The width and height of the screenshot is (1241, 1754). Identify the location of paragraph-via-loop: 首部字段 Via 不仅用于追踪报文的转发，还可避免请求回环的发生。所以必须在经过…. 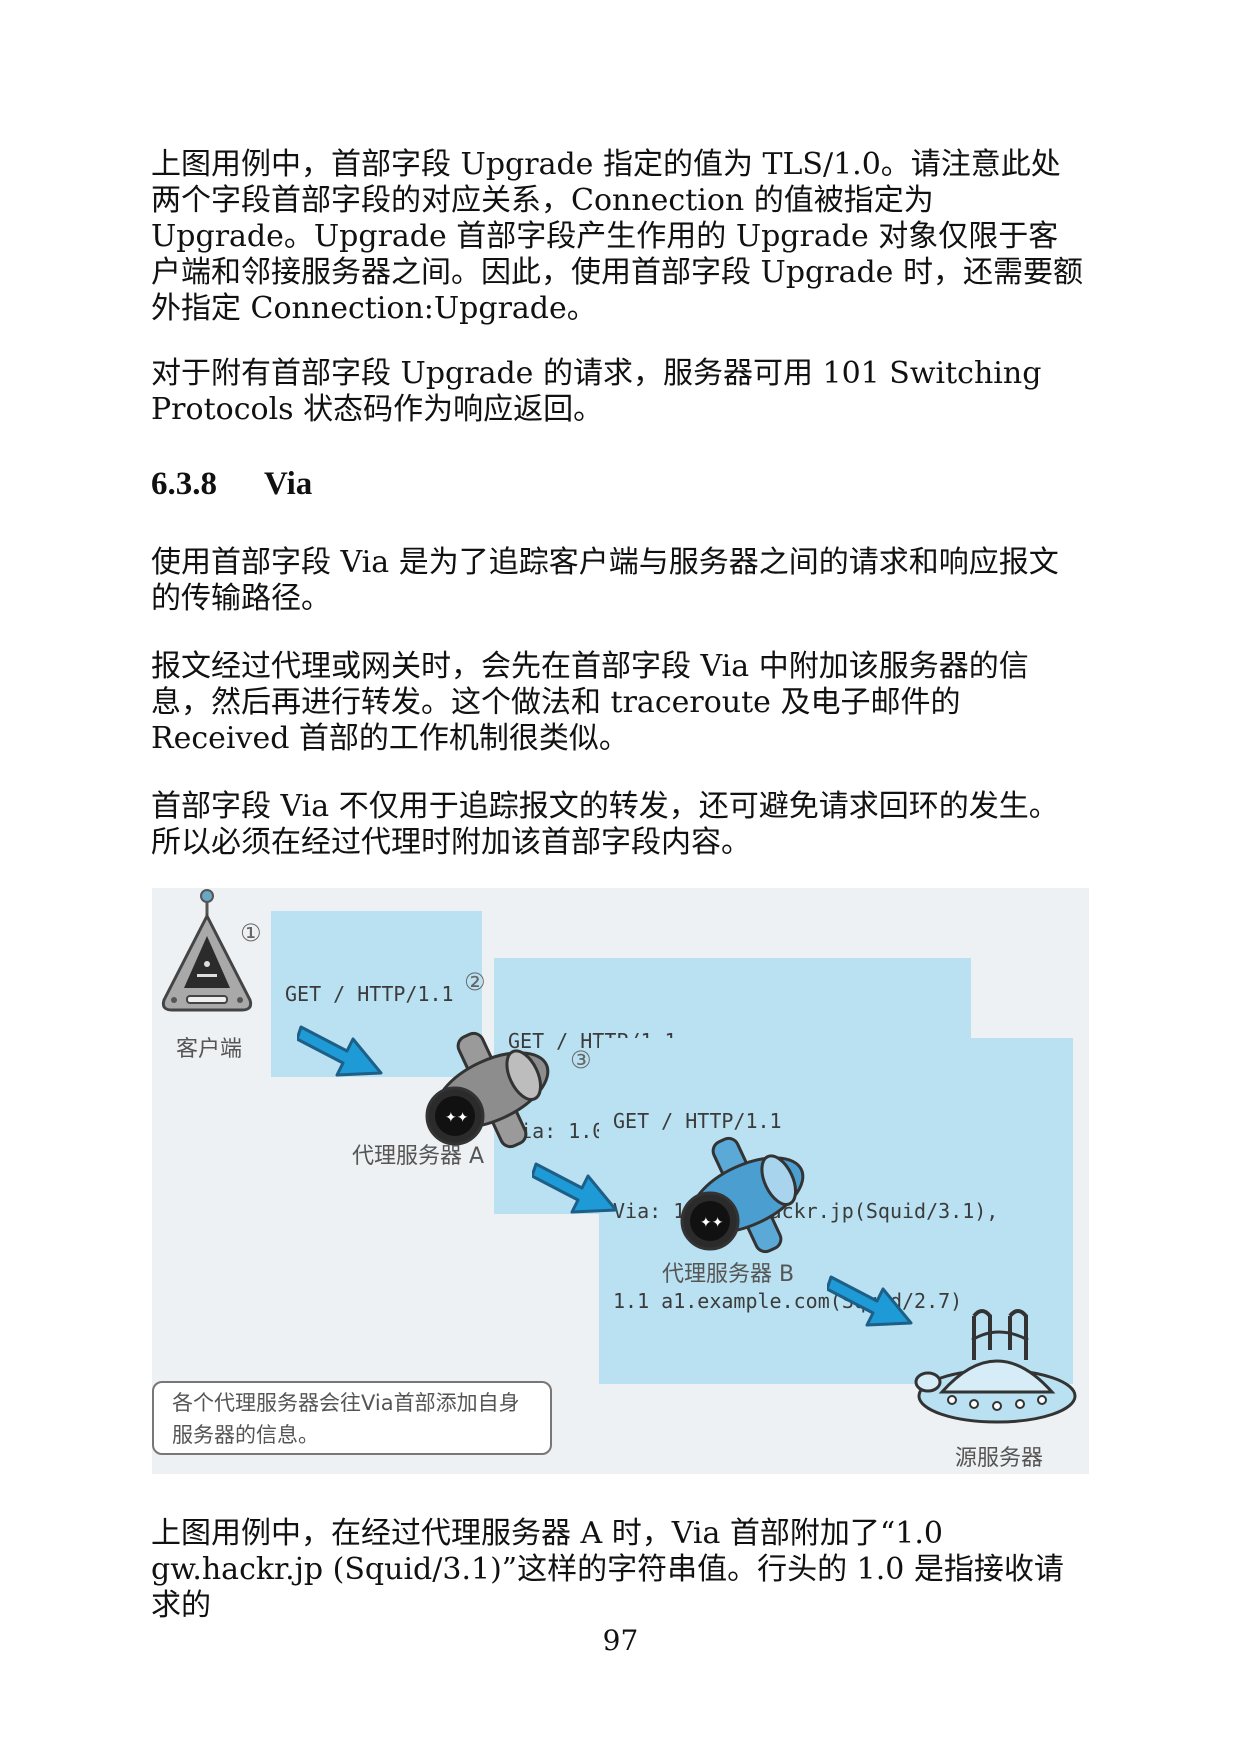
(605, 824).